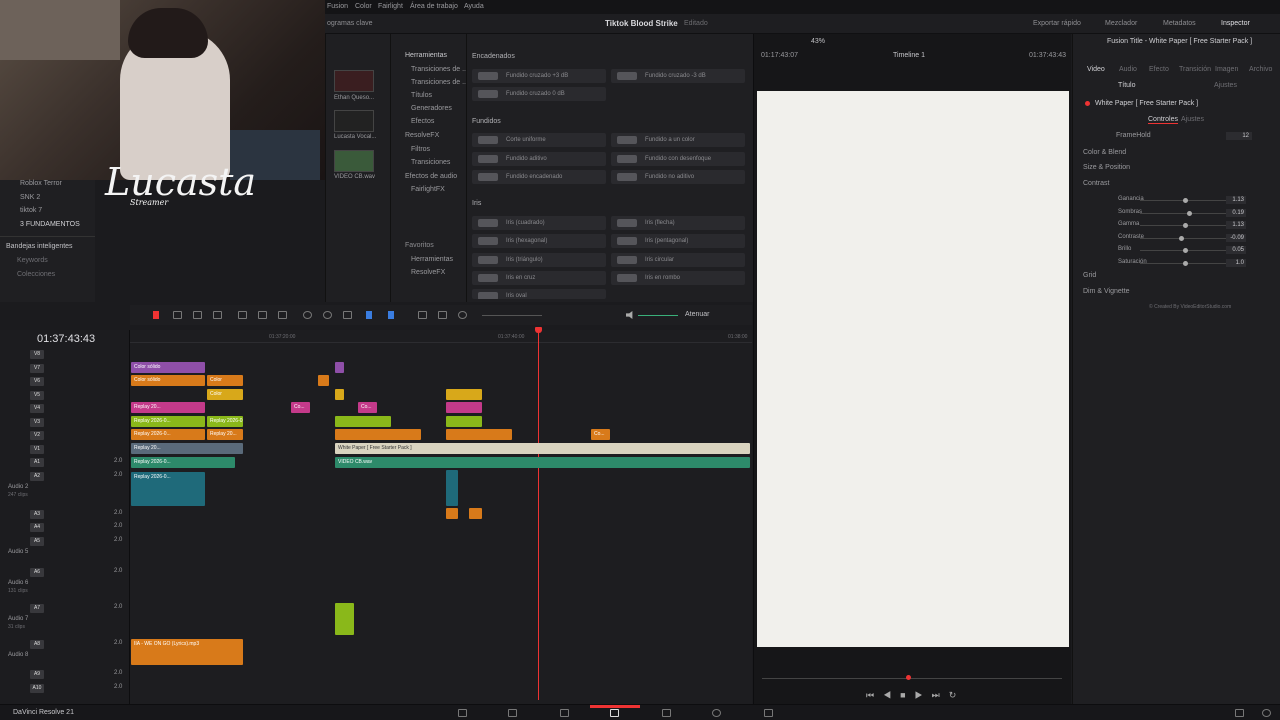  What do you see at coordinates (50, 224) in the screenshot?
I see `bin-item-selected: 3 FUNDAMENTOS` at bounding box center [50, 224].